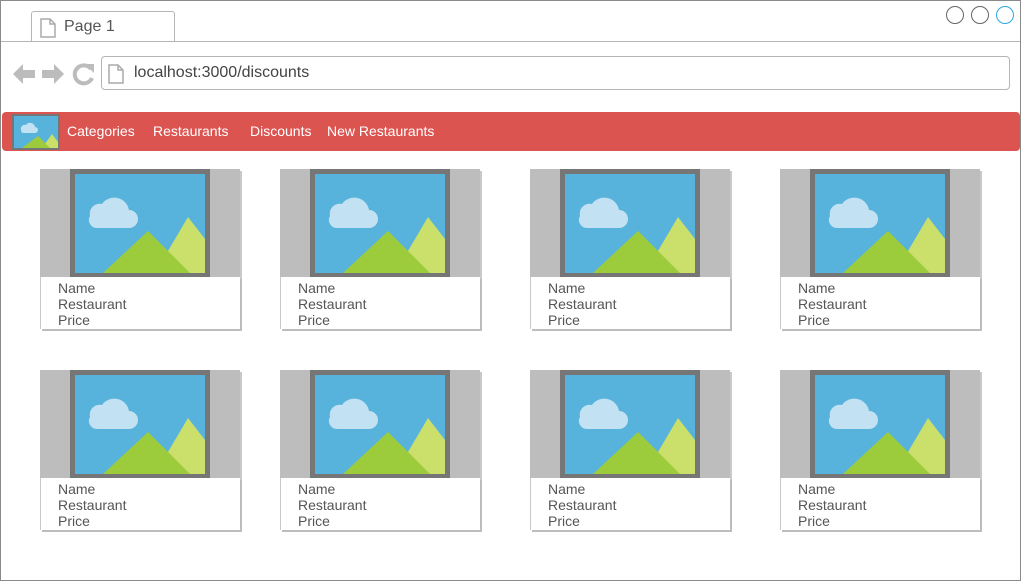  I want to click on maximize-button, so click(980, 15).